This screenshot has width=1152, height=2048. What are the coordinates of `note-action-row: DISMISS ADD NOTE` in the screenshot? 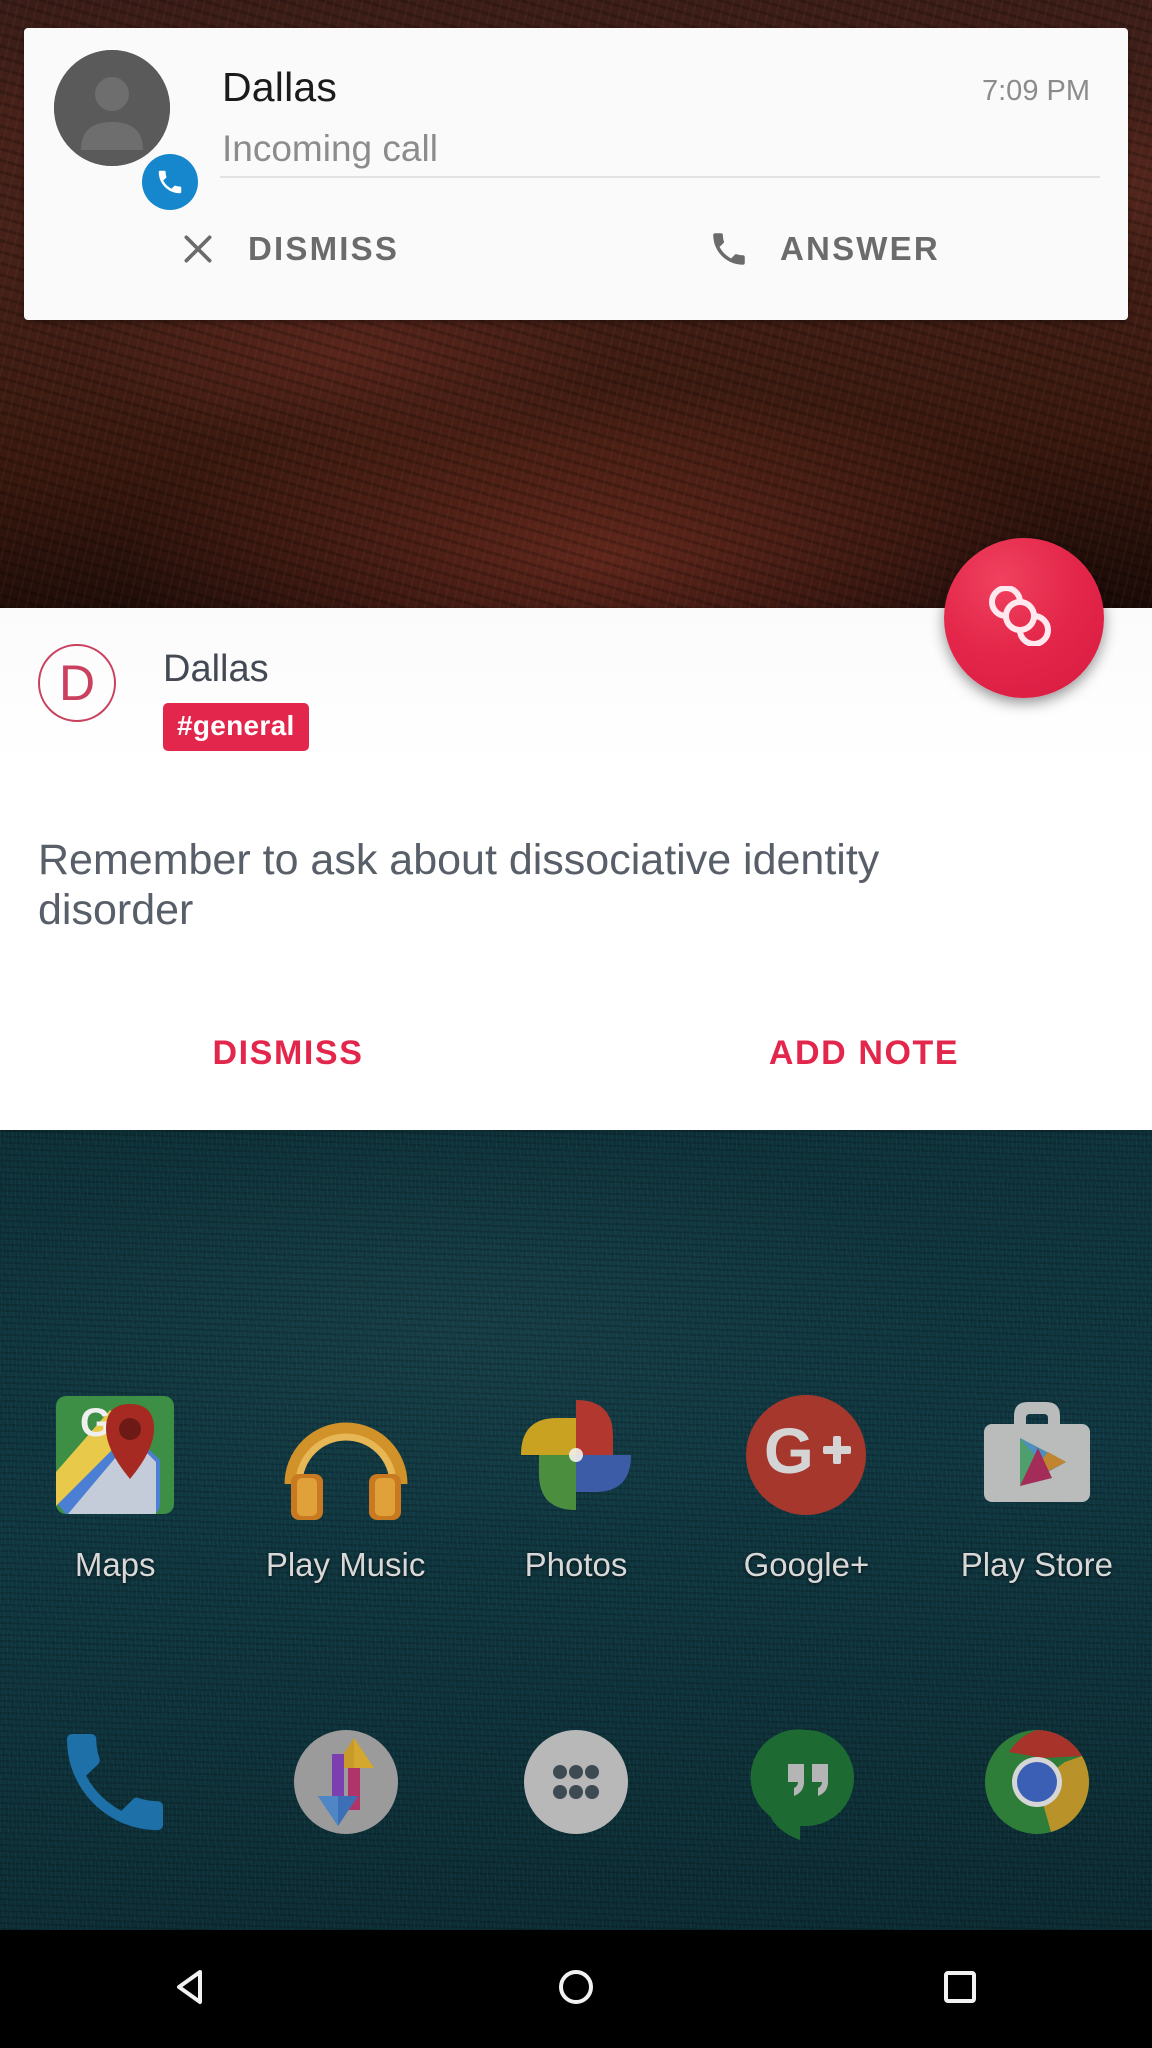 It's located at (576, 1053).